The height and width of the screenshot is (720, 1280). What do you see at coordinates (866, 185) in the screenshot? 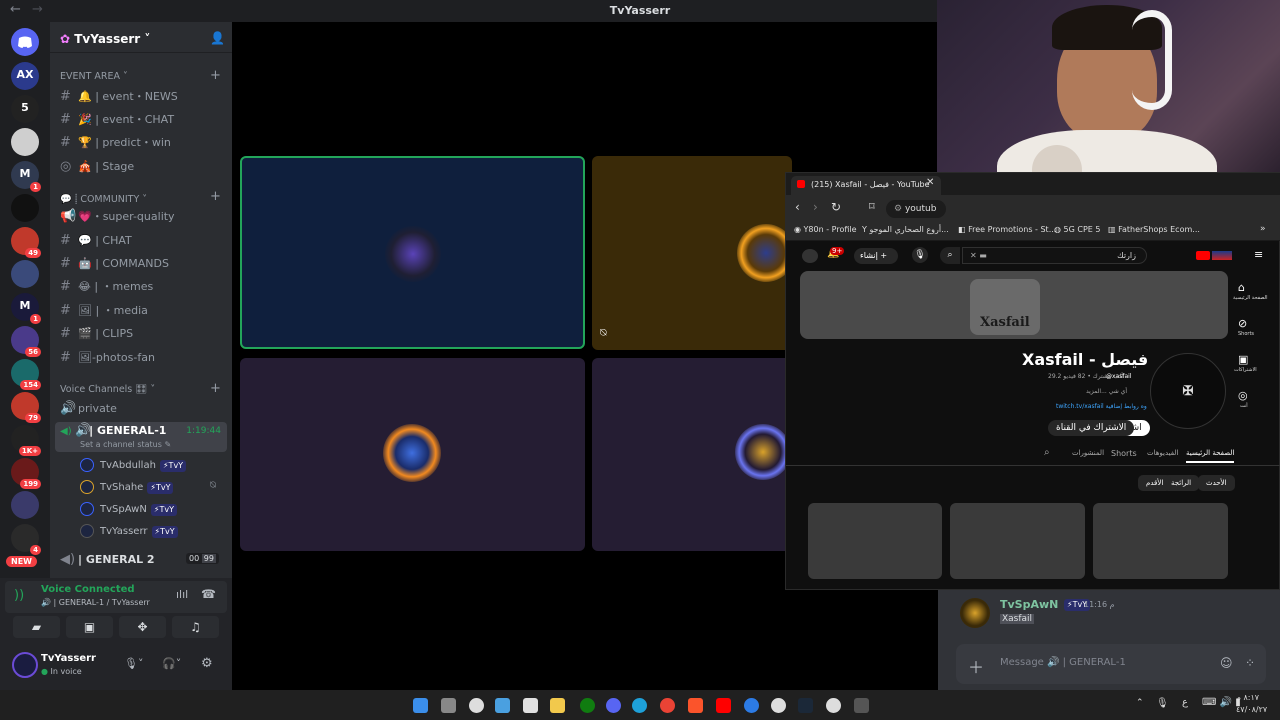
I see `browser-tab: (215) Xasfail - فيصل - YouTube` at bounding box center [866, 185].